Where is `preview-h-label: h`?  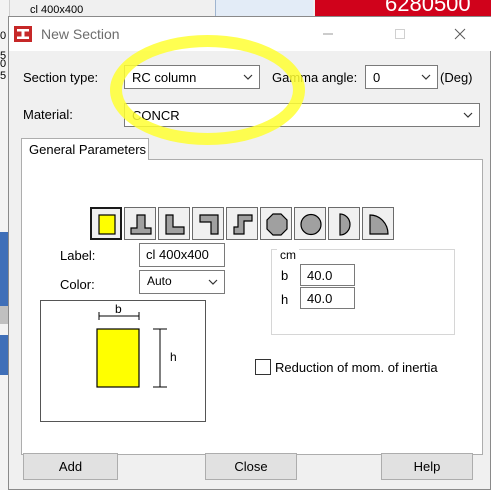 preview-h-label: h is located at coordinates (173, 357).